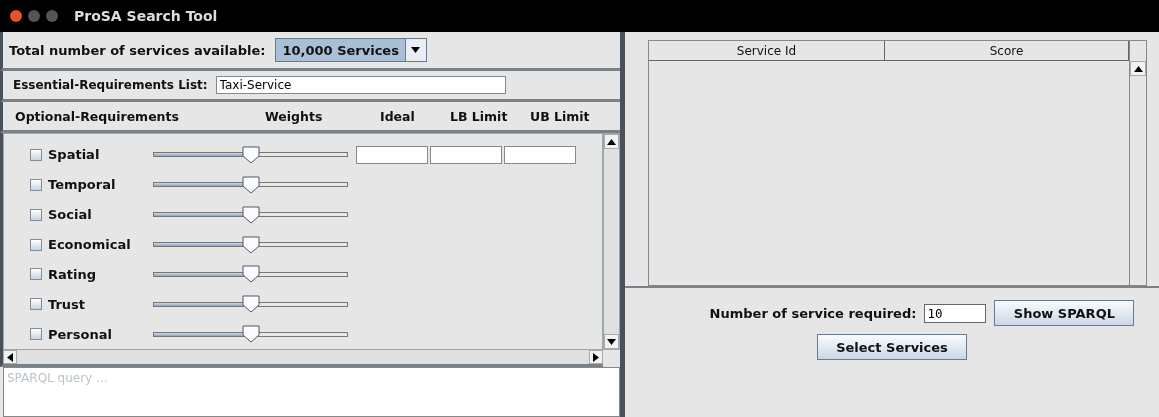  I want to click on show-sparql-button: Show SPARQL, so click(1064, 313).